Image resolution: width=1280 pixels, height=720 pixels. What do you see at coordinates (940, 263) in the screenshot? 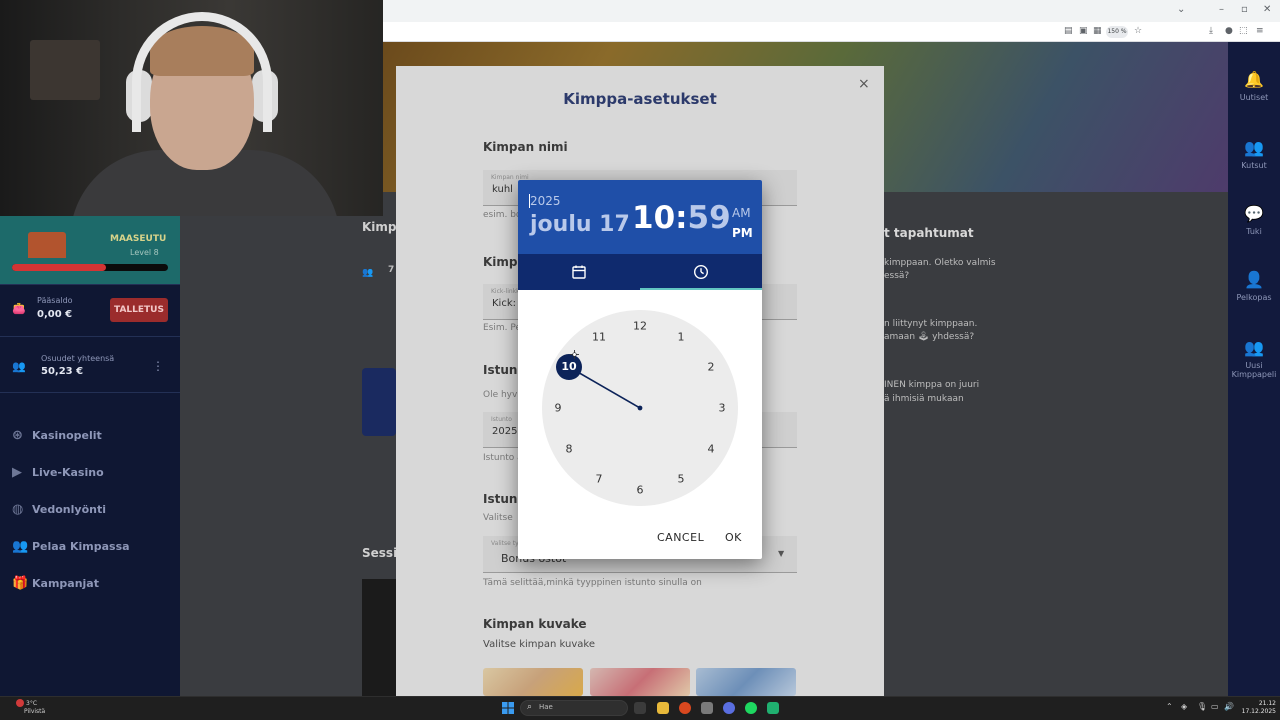
I see `bg-event-line: kimppaan. Oletko valmis` at bounding box center [940, 263].